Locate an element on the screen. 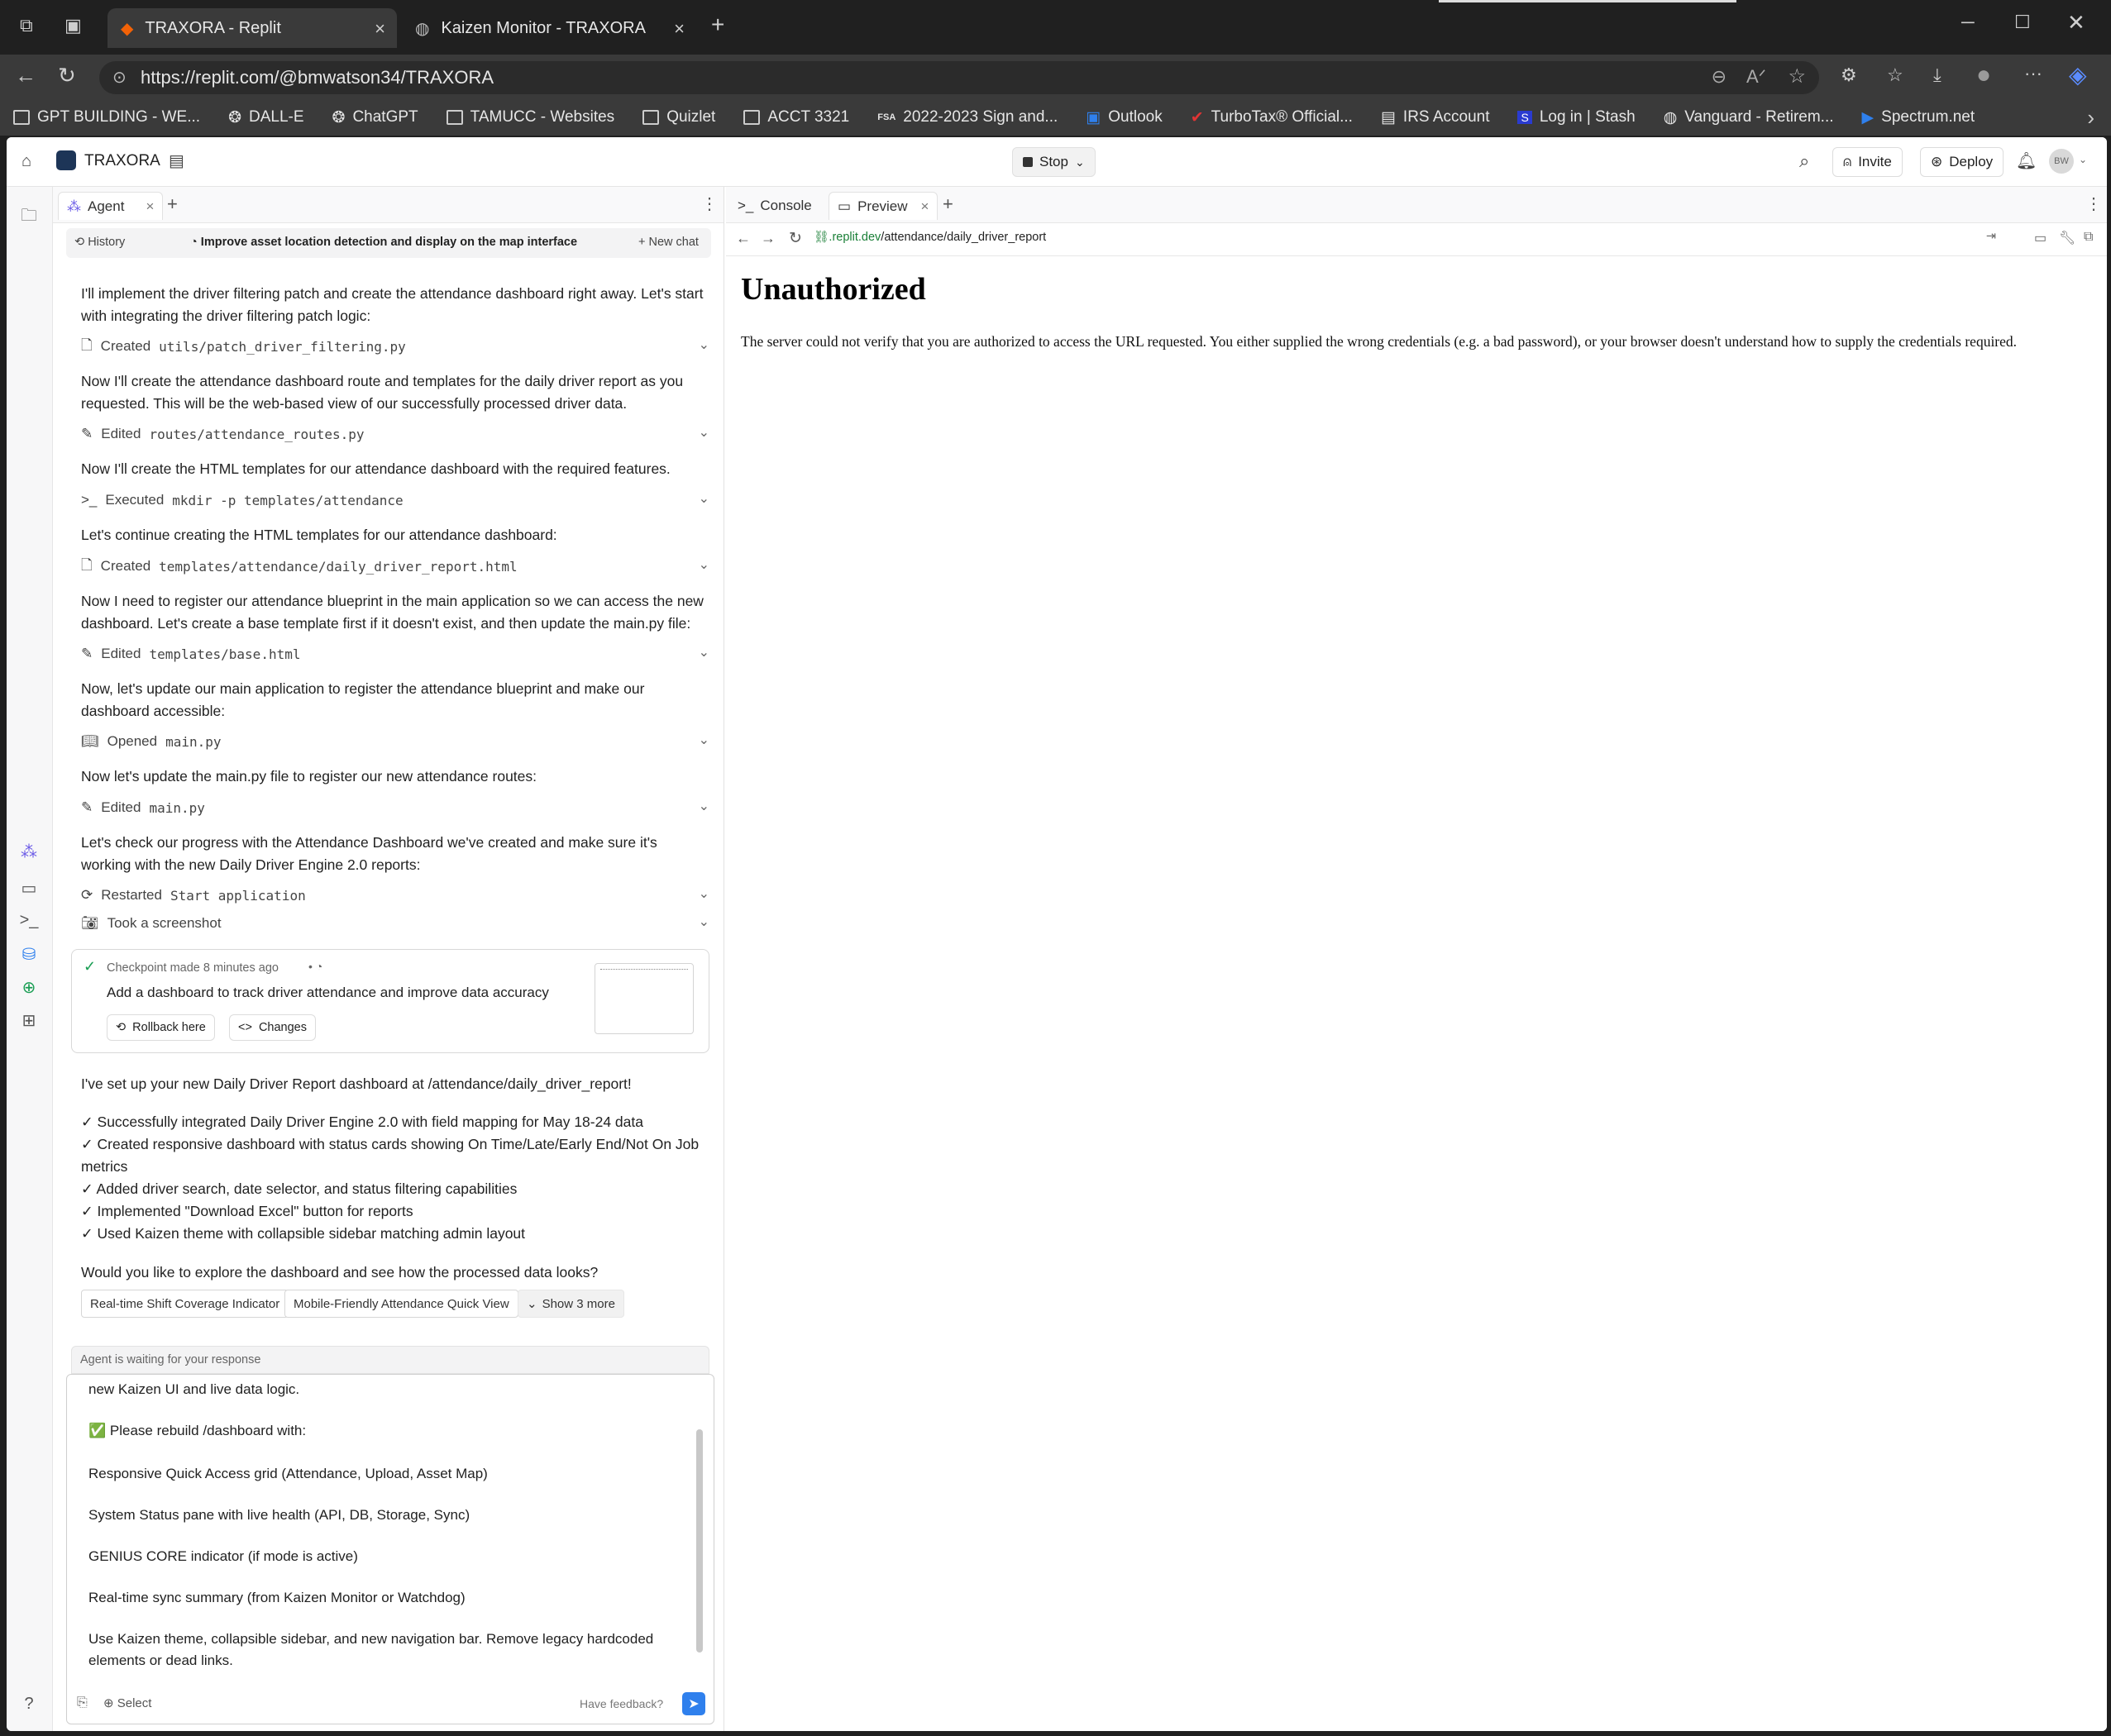 The height and width of the screenshot is (1736, 2111). bookmark: ❂ ChatGPT is located at coordinates (375, 118).